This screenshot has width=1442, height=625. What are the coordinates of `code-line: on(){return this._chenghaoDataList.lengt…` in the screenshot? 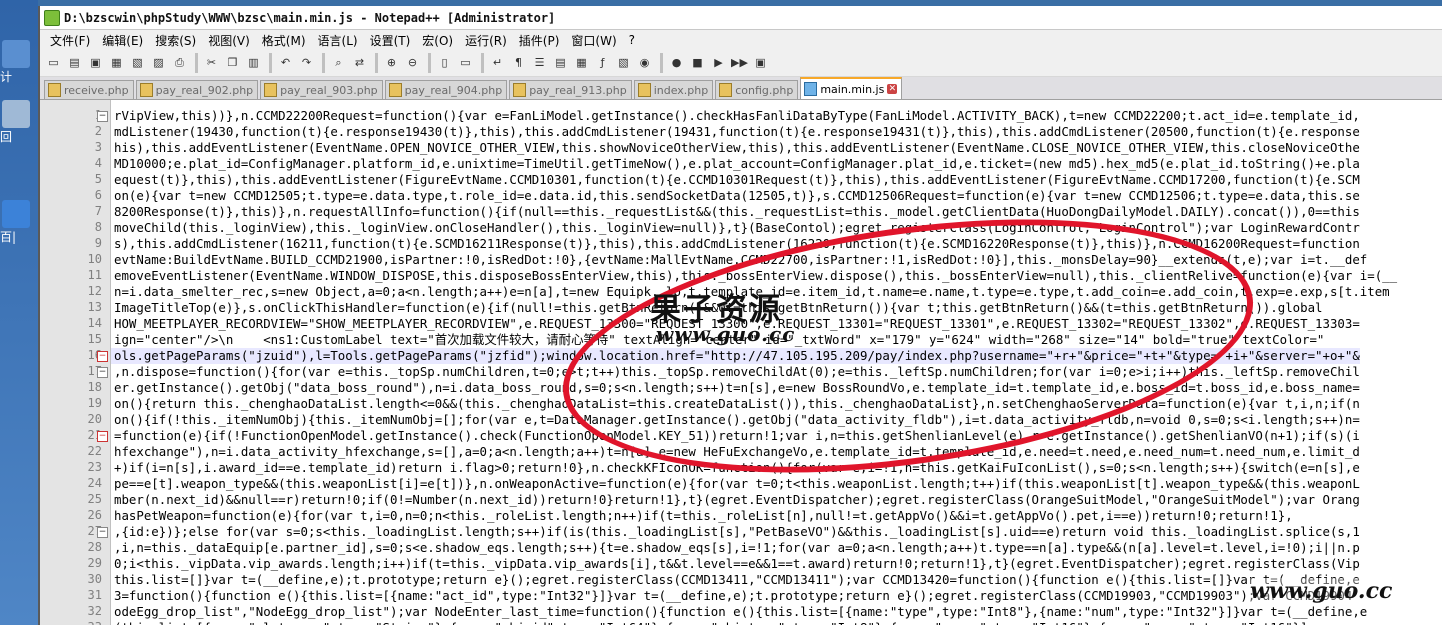 It's located at (735, 404).